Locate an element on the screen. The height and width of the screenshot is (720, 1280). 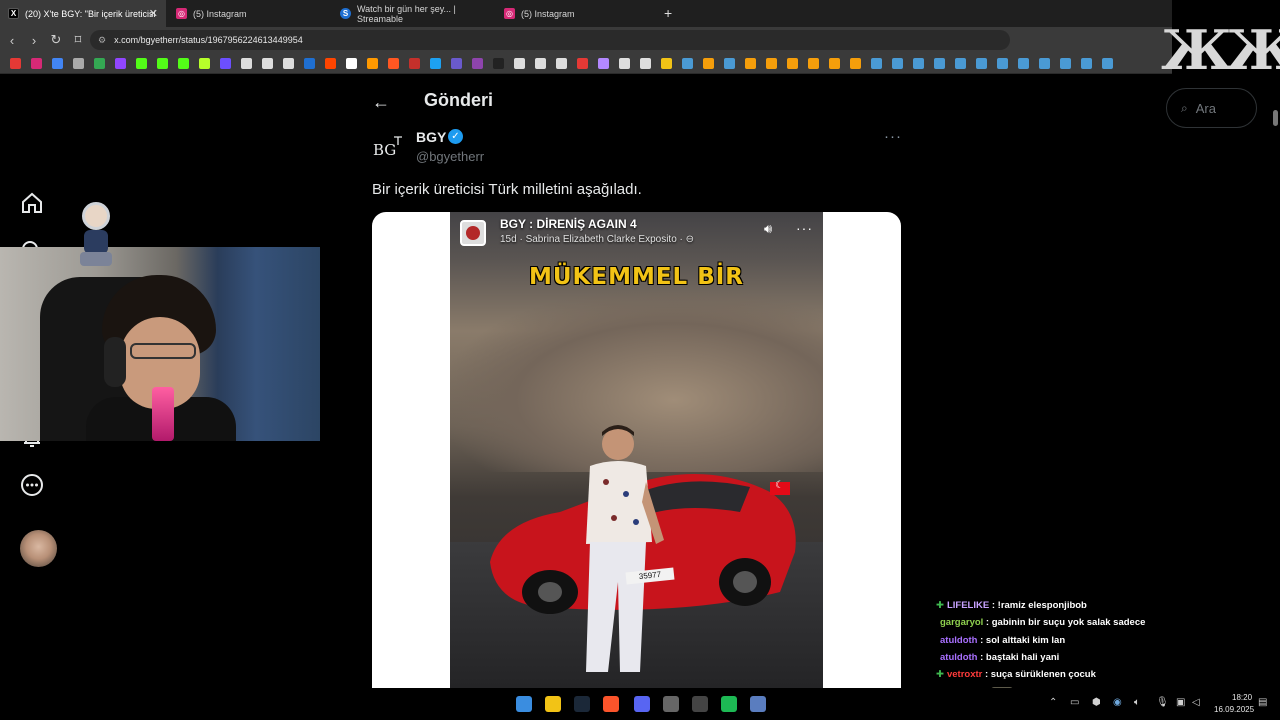
notification-icon: ▤ is located at coordinates (1262, 702).